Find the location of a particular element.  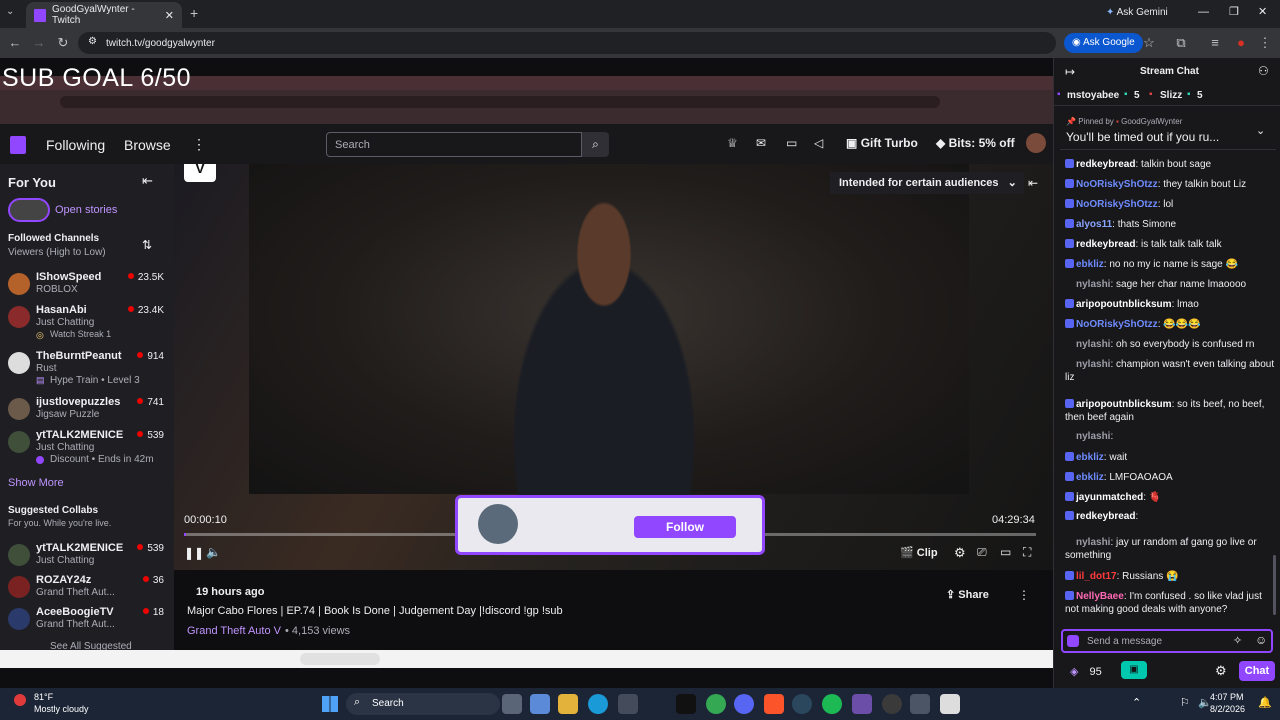

media-controls-icon: ≡ is located at coordinates (1215, 43).